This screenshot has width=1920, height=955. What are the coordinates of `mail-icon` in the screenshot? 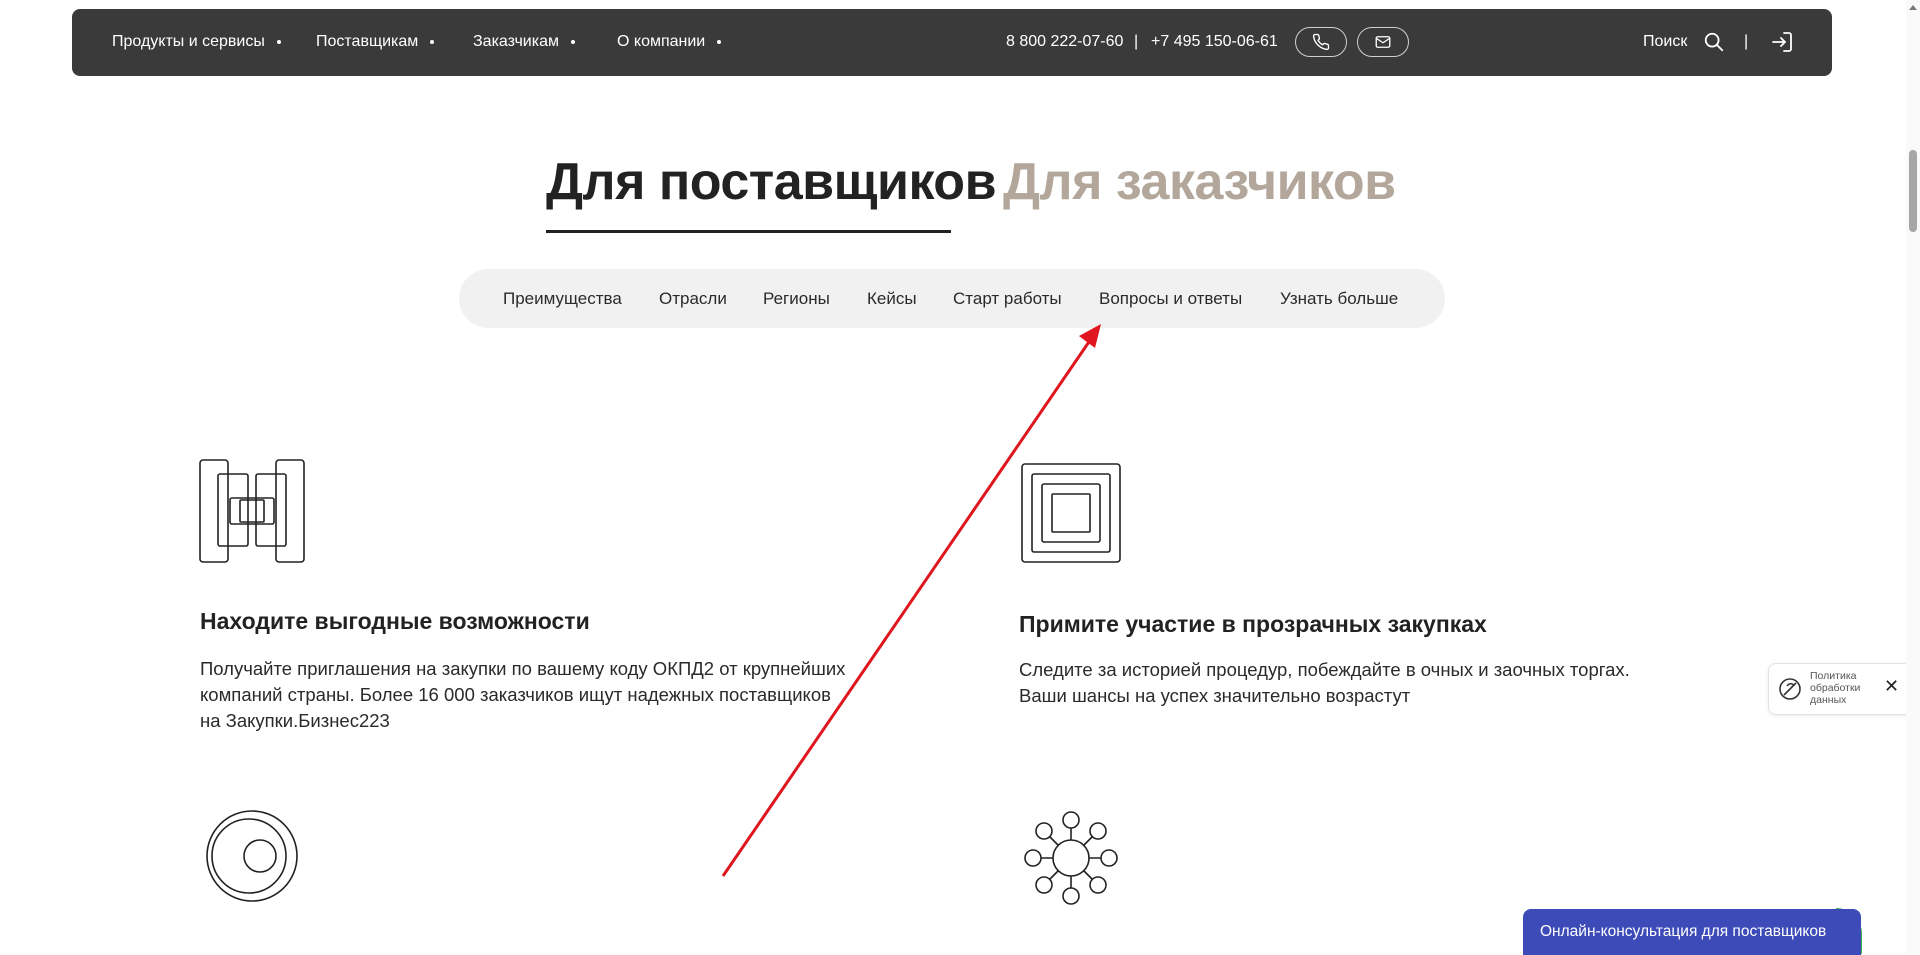 It's located at (1383, 42).